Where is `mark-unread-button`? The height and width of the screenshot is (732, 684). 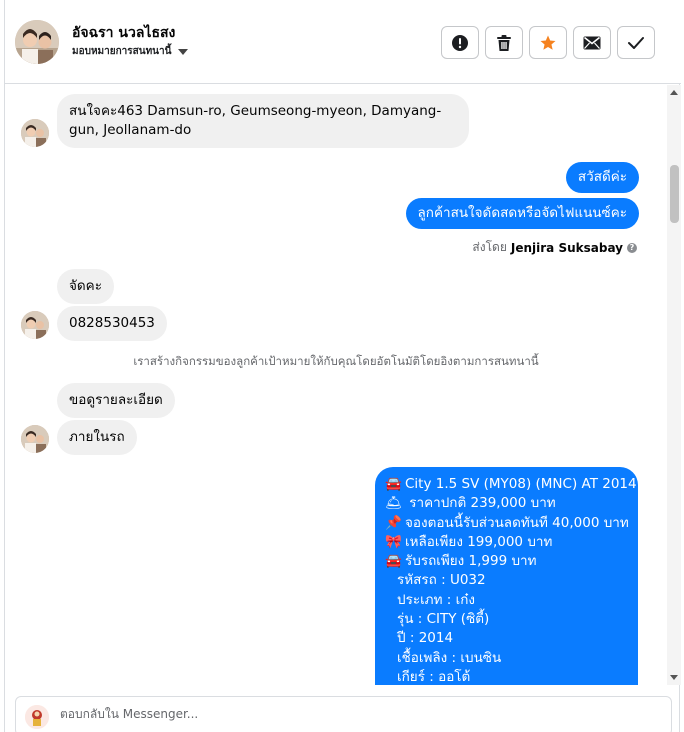
mark-unread-button is located at coordinates (592, 42).